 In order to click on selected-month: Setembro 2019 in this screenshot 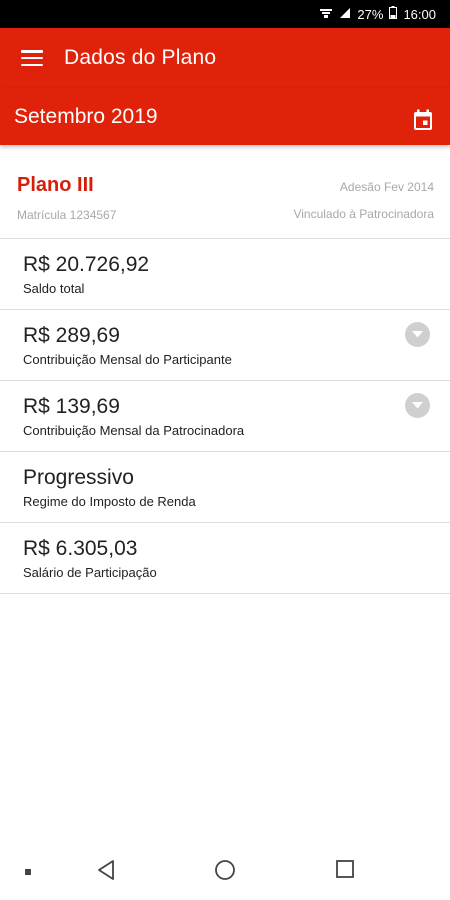, I will do `click(86, 116)`.